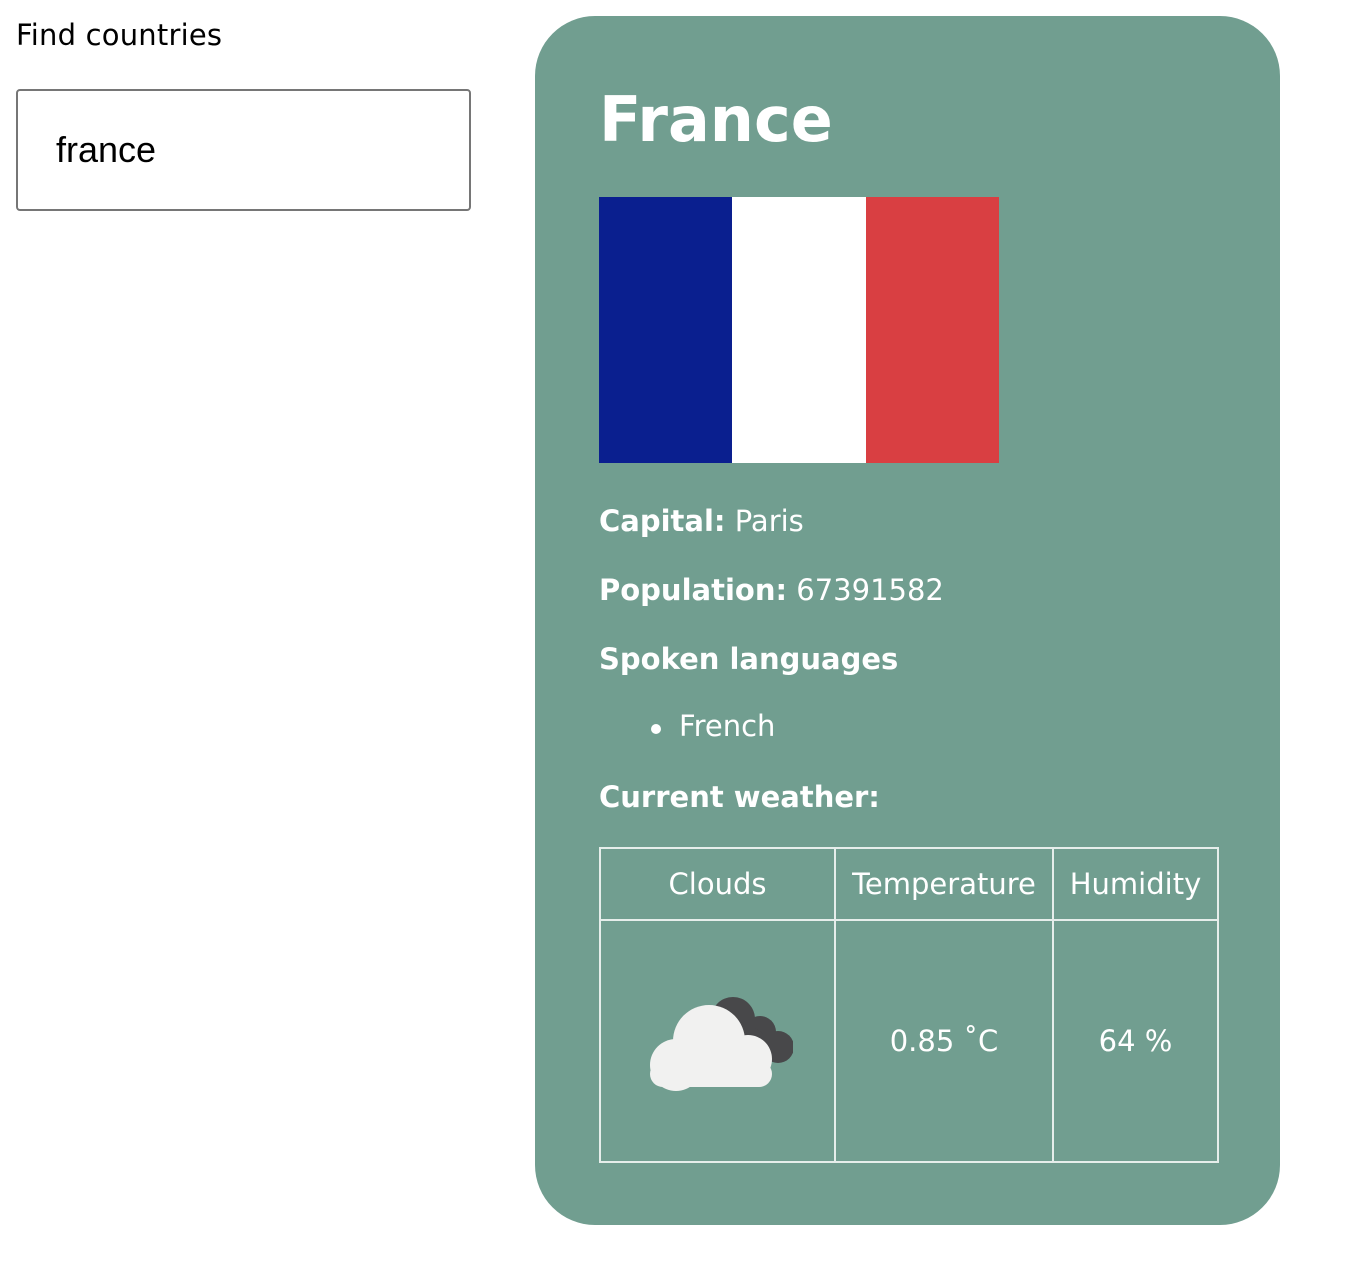 The image size is (1372, 1286). What do you see at coordinates (693, 590) in the screenshot?
I see `population-label: Population:` at bounding box center [693, 590].